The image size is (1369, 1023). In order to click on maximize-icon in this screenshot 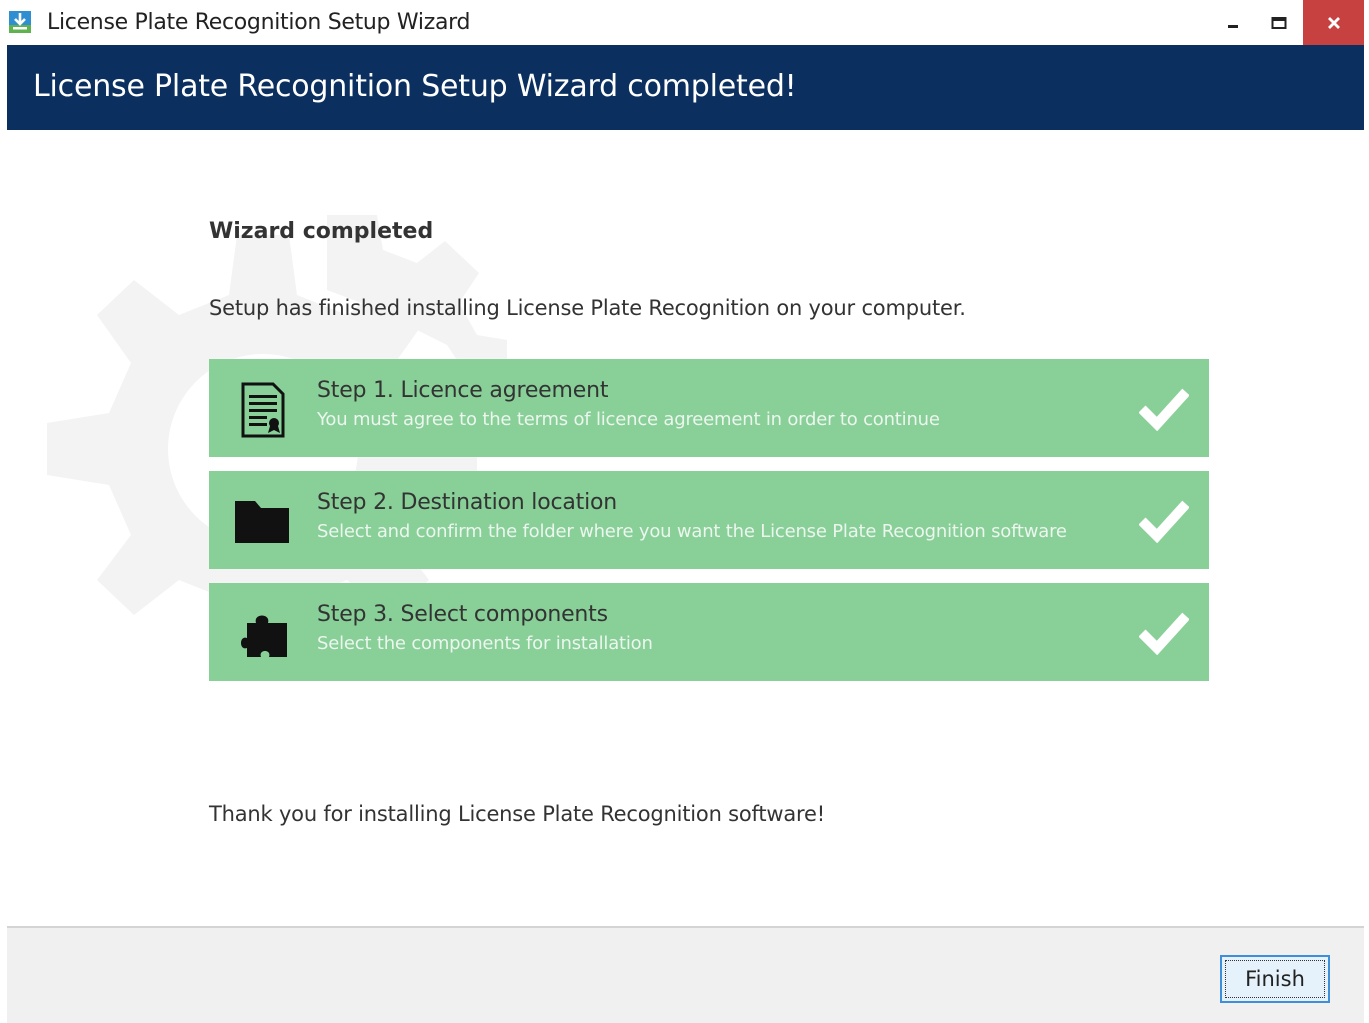, I will do `click(1279, 22)`.